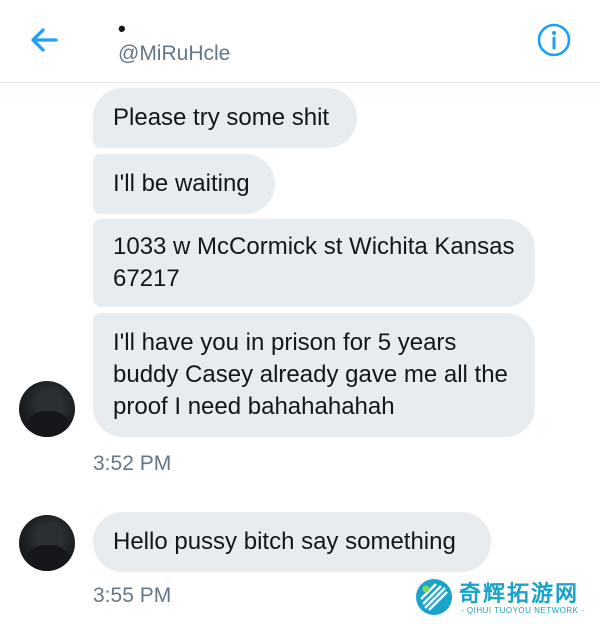  I want to click on watermark-subtitle: - QIHUI TUOYOU NETWORK -, so click(523, 610).